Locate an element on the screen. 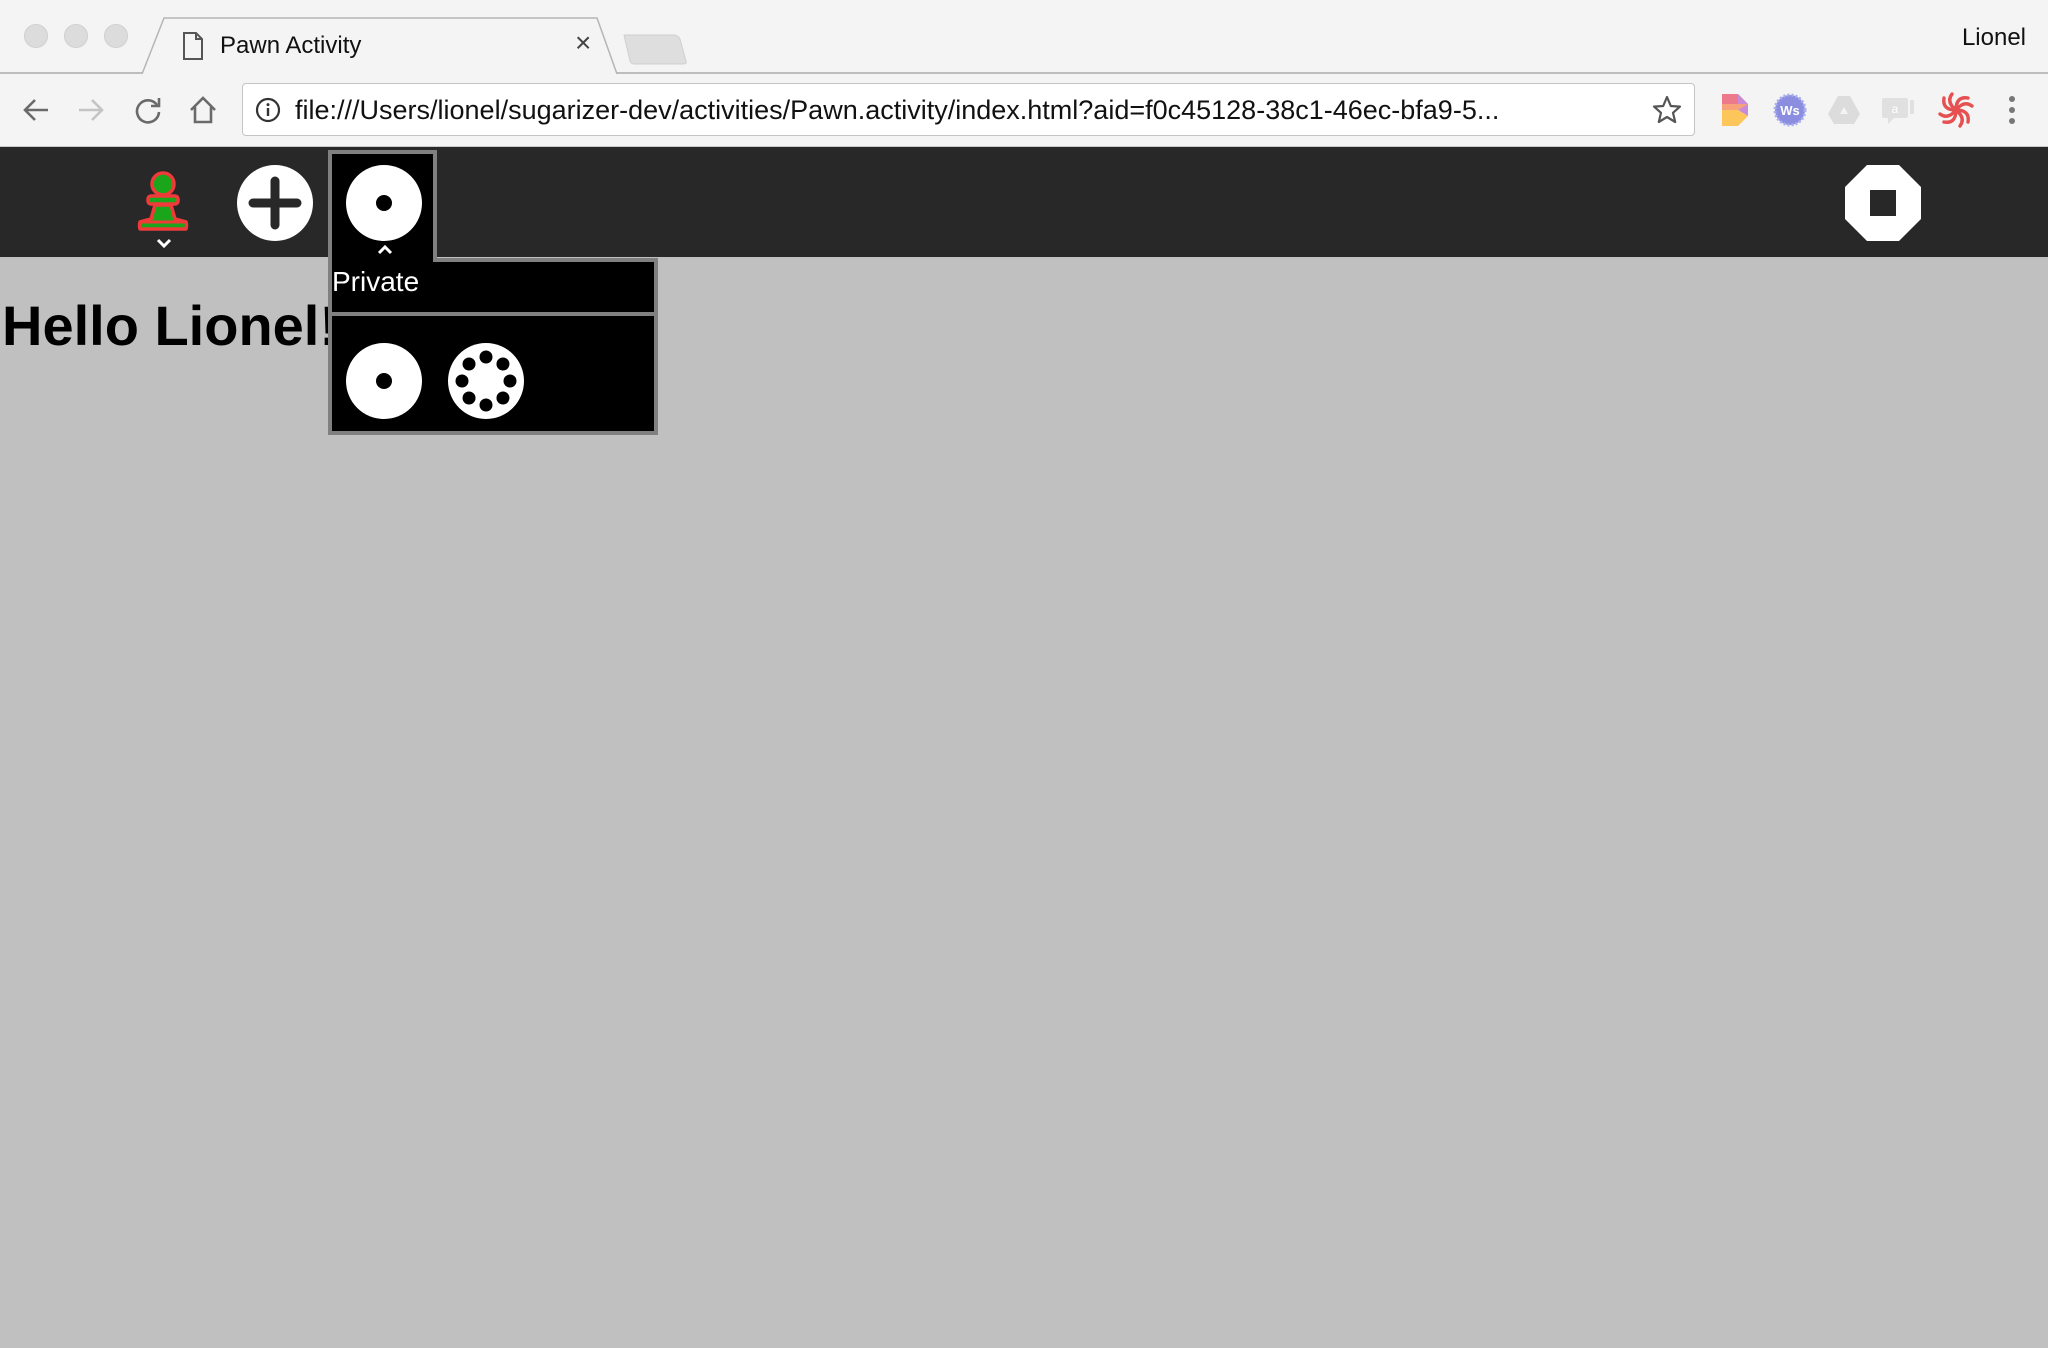 The image size is (2048, 1348). network-button is located at coordinates (382, 206).